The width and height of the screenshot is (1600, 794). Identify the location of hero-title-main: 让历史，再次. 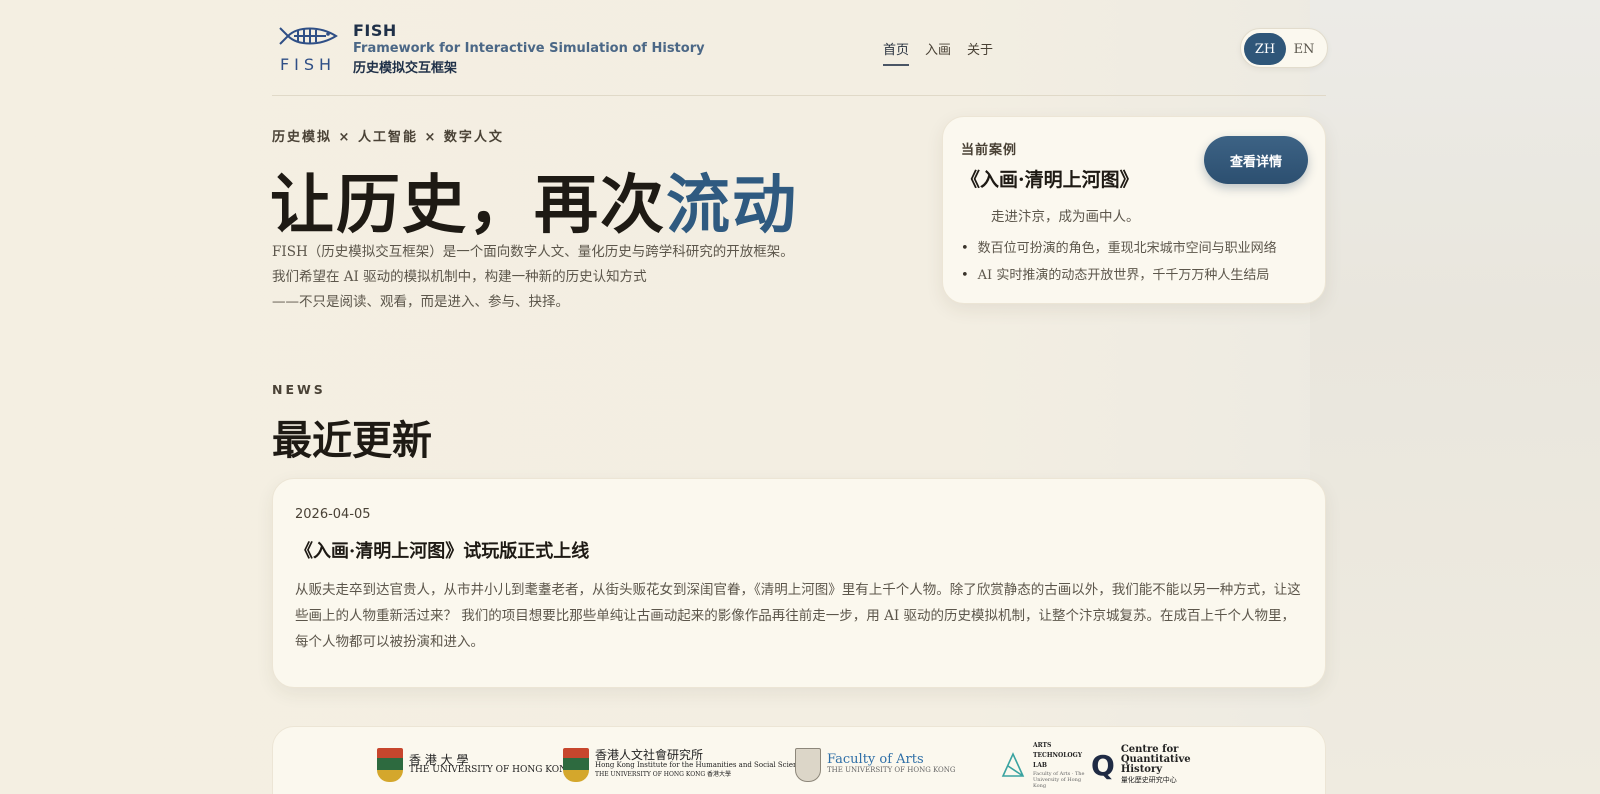
(468, 205).